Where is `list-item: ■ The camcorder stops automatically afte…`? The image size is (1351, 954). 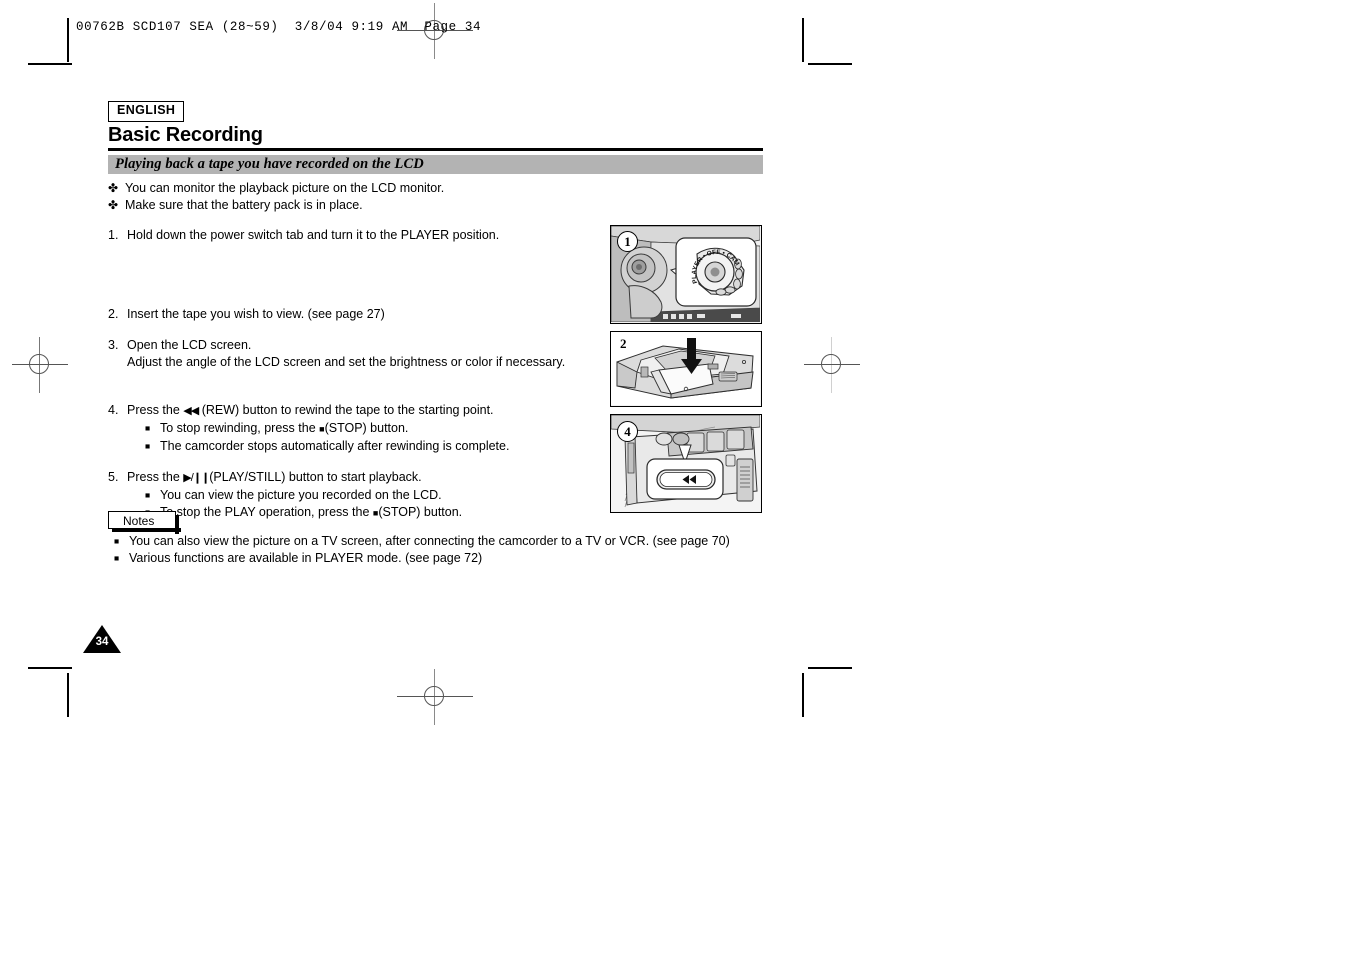
list-item: ■ The camcorder stops automatically afte… is located at coordinates (367, 446).